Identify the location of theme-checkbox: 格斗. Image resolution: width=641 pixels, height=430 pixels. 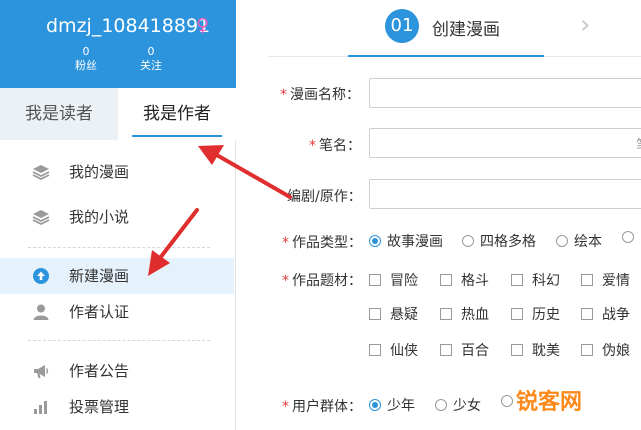
(464, 280).